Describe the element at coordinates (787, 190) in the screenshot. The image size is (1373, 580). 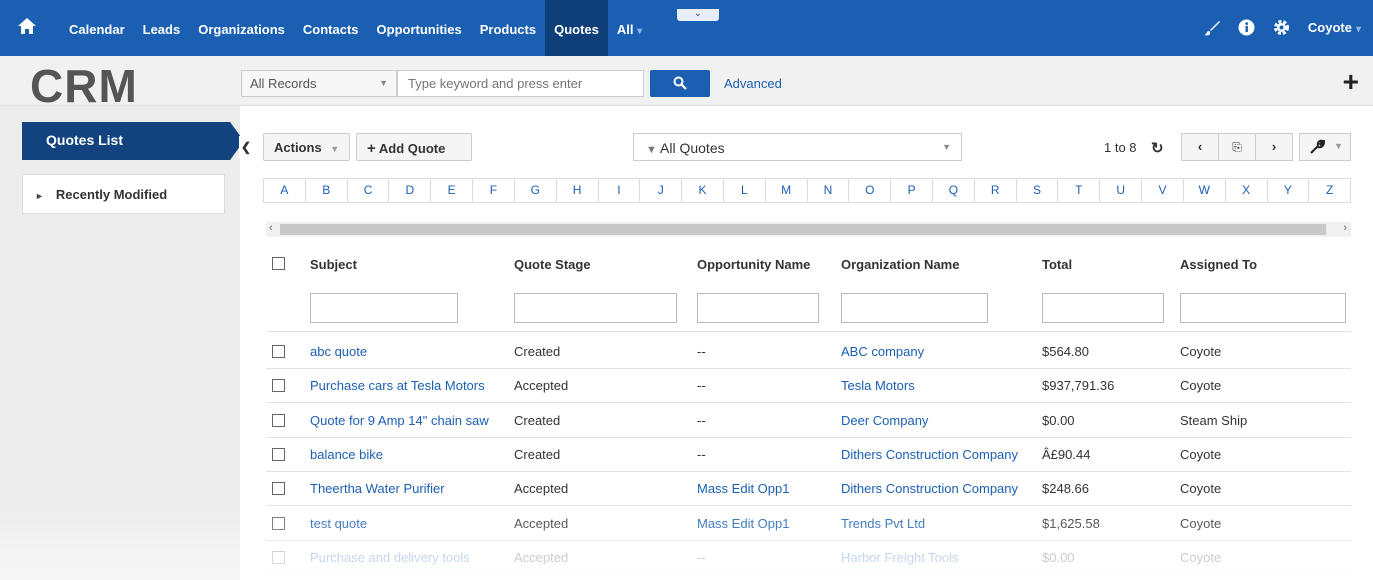
I see `alpha-filter-letter: M` at that location.